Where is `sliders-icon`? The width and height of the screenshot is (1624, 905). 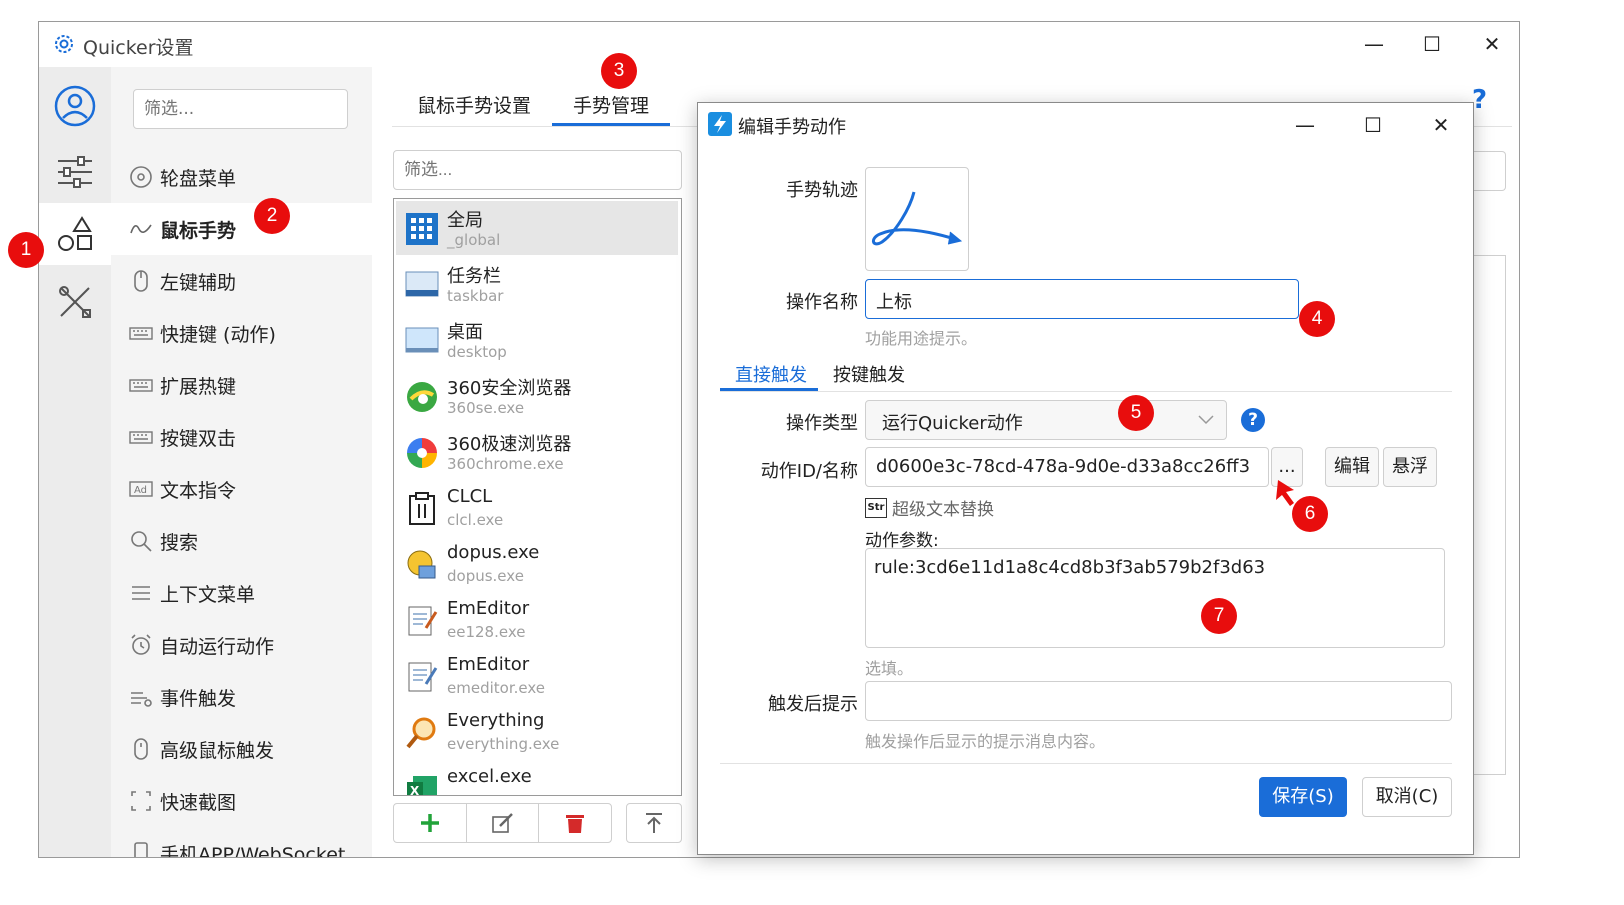
sliders-icon is located at coordinates (75, 172).